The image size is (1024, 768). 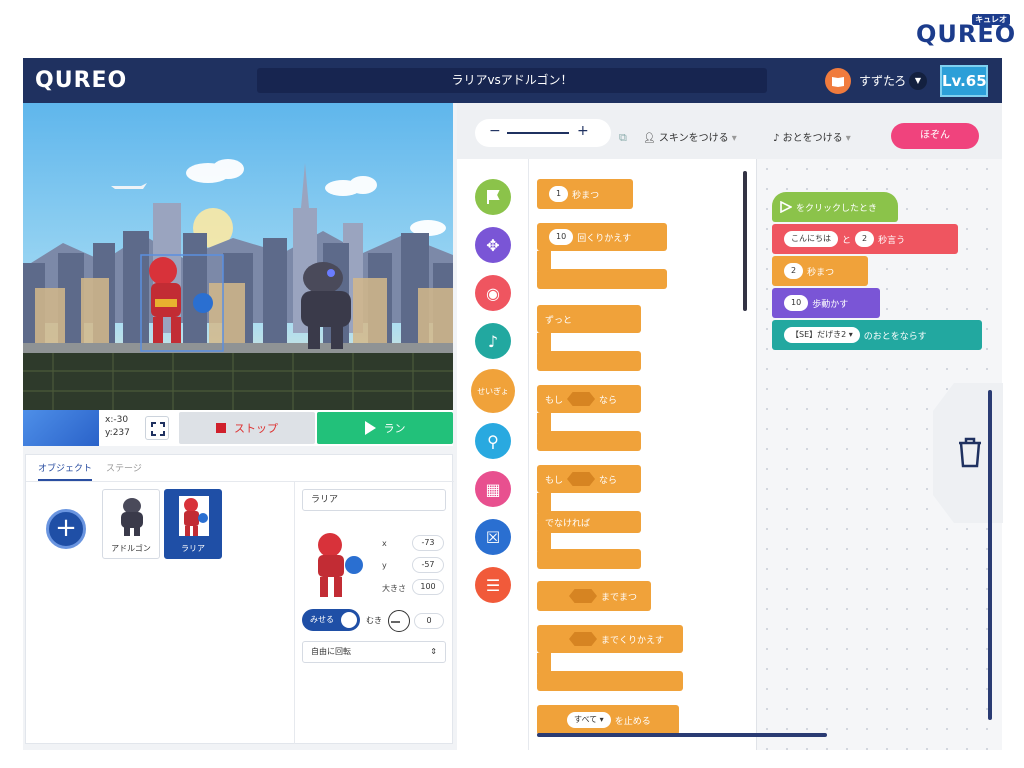 I want to click on user-avatar, so click(x=838, y=81).